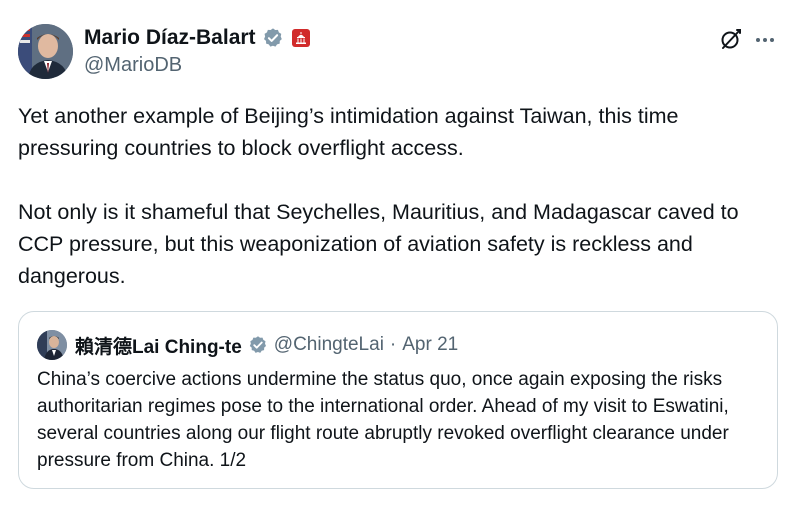 The width and height of the screenshot is (799, 506). I want to click on quote-author-handle: @ChingteLai, so click(329, 345).